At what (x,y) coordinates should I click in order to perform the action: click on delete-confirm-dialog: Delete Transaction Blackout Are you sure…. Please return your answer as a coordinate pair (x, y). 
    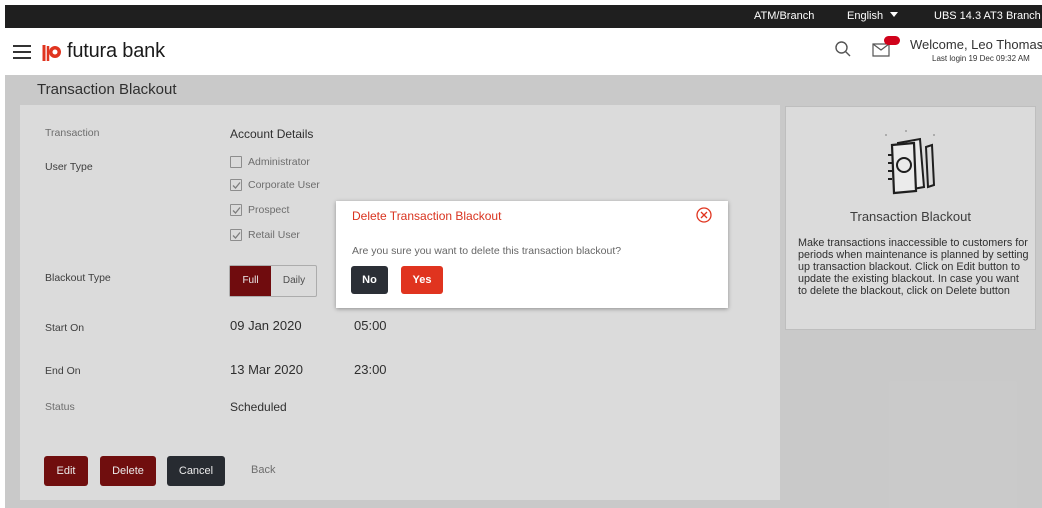
    Looking at the image, I should click on (532, 254).